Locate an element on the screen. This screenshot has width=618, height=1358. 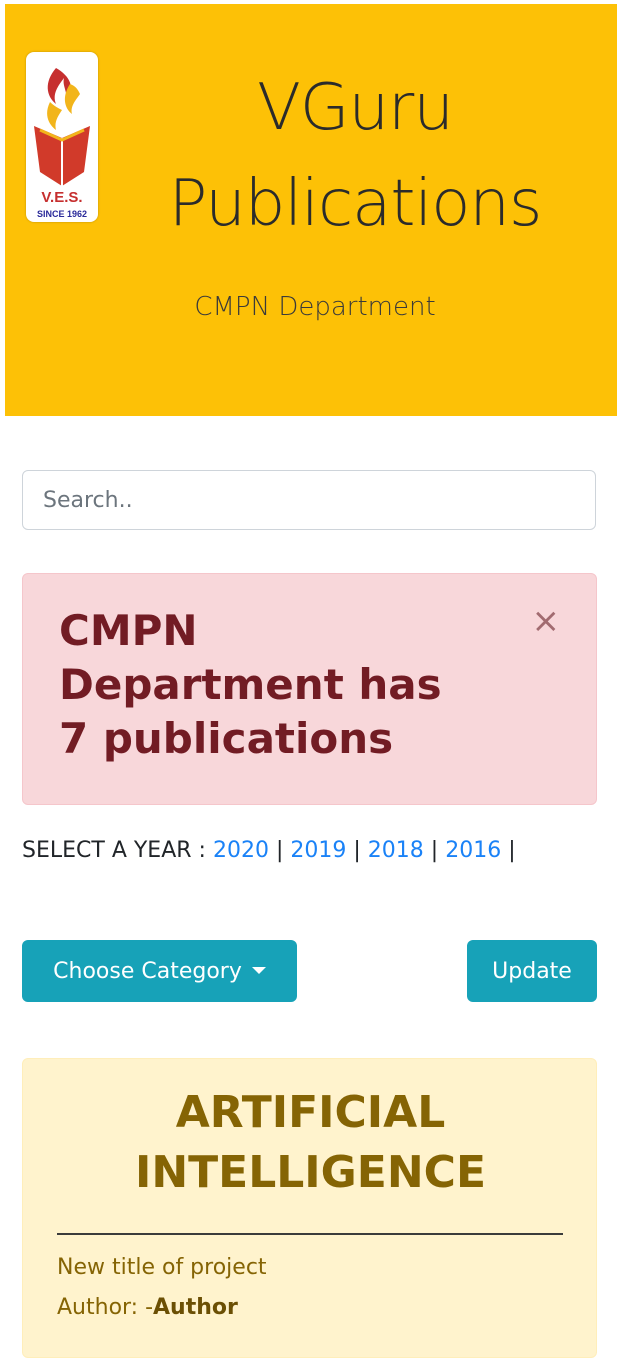
ves-logo: V.E.S. SINCE 1962 is located at coordinates (62, 137).